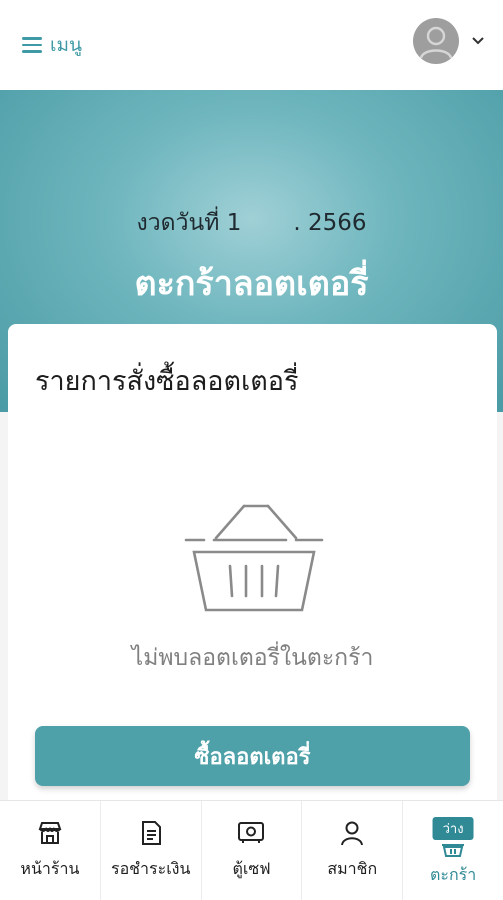  What do you see at coordinates (50, 850) in the screenshot?
I see `nav-item-storefront: หน้าร้าน` at bounding box center [50, 850].